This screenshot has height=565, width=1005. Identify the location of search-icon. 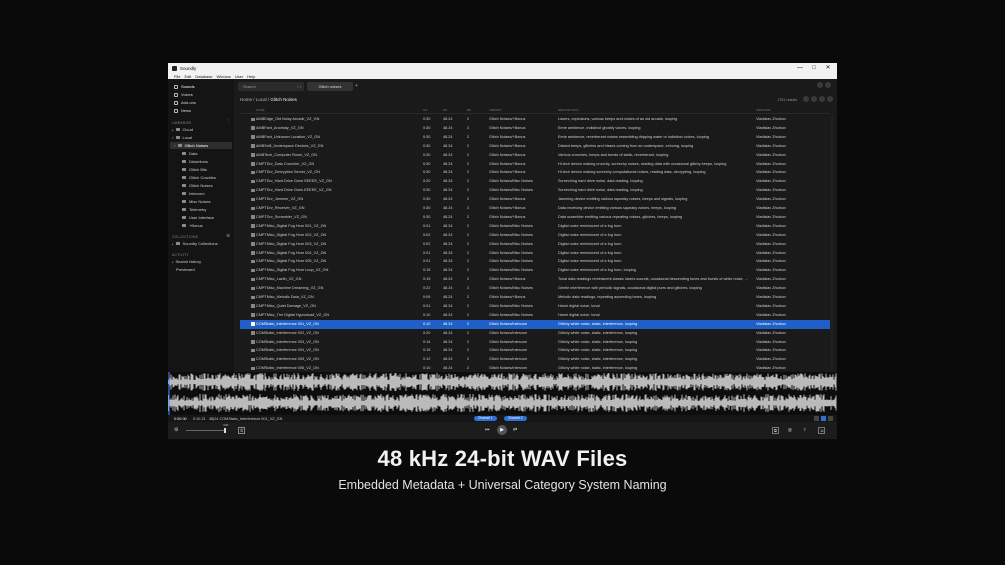
(806, 99).